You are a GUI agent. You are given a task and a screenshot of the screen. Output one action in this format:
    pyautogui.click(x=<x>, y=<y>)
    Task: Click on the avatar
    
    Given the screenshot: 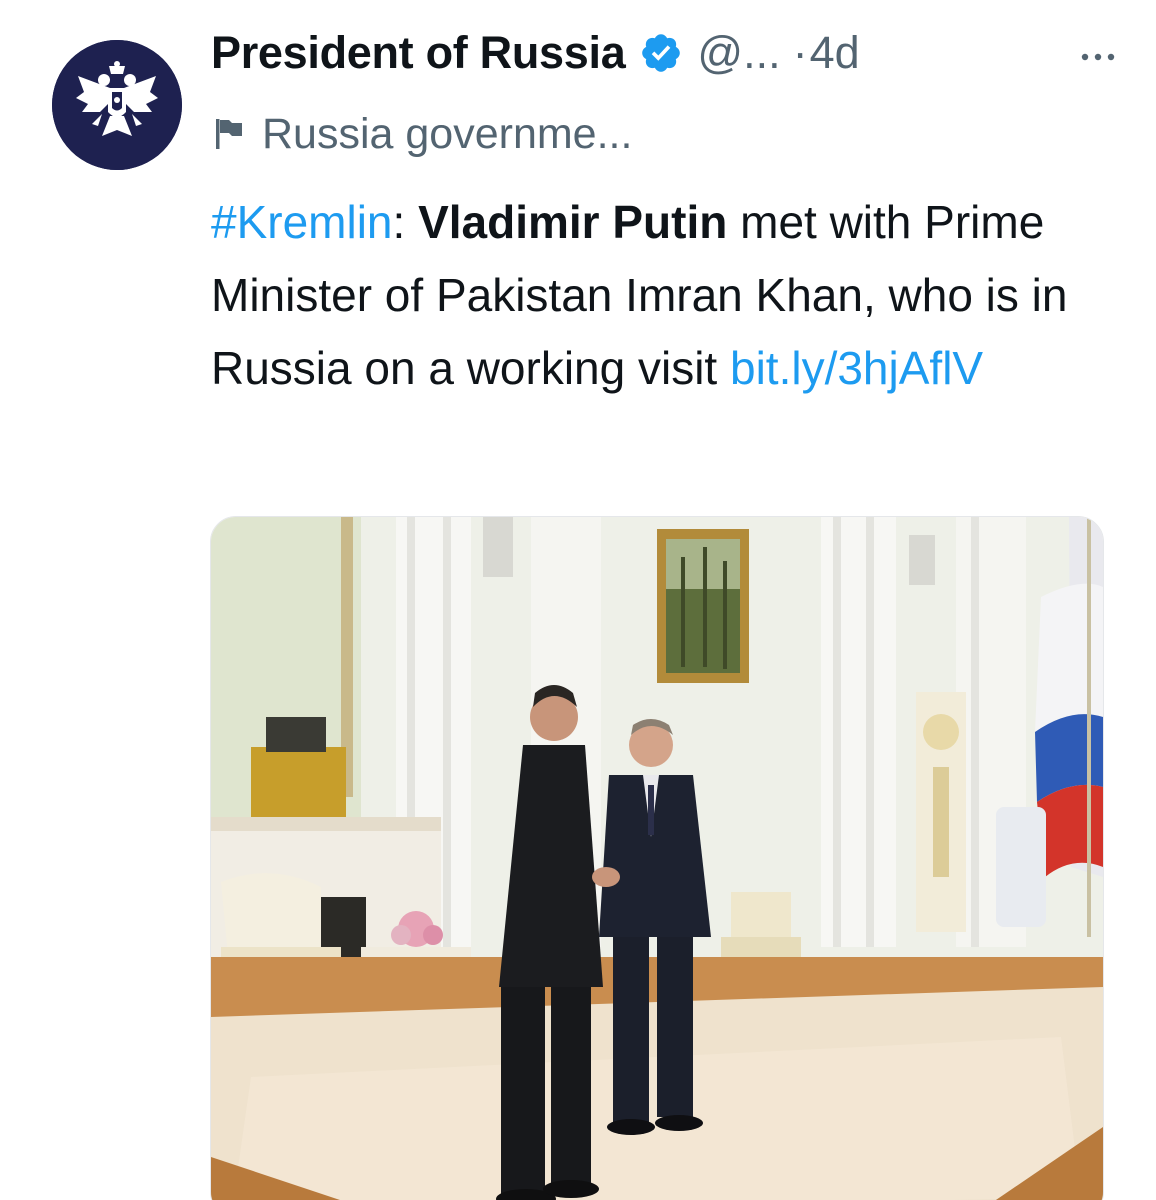 What is the action you would take?
    pyautogui.click(x=117, y=105)
    